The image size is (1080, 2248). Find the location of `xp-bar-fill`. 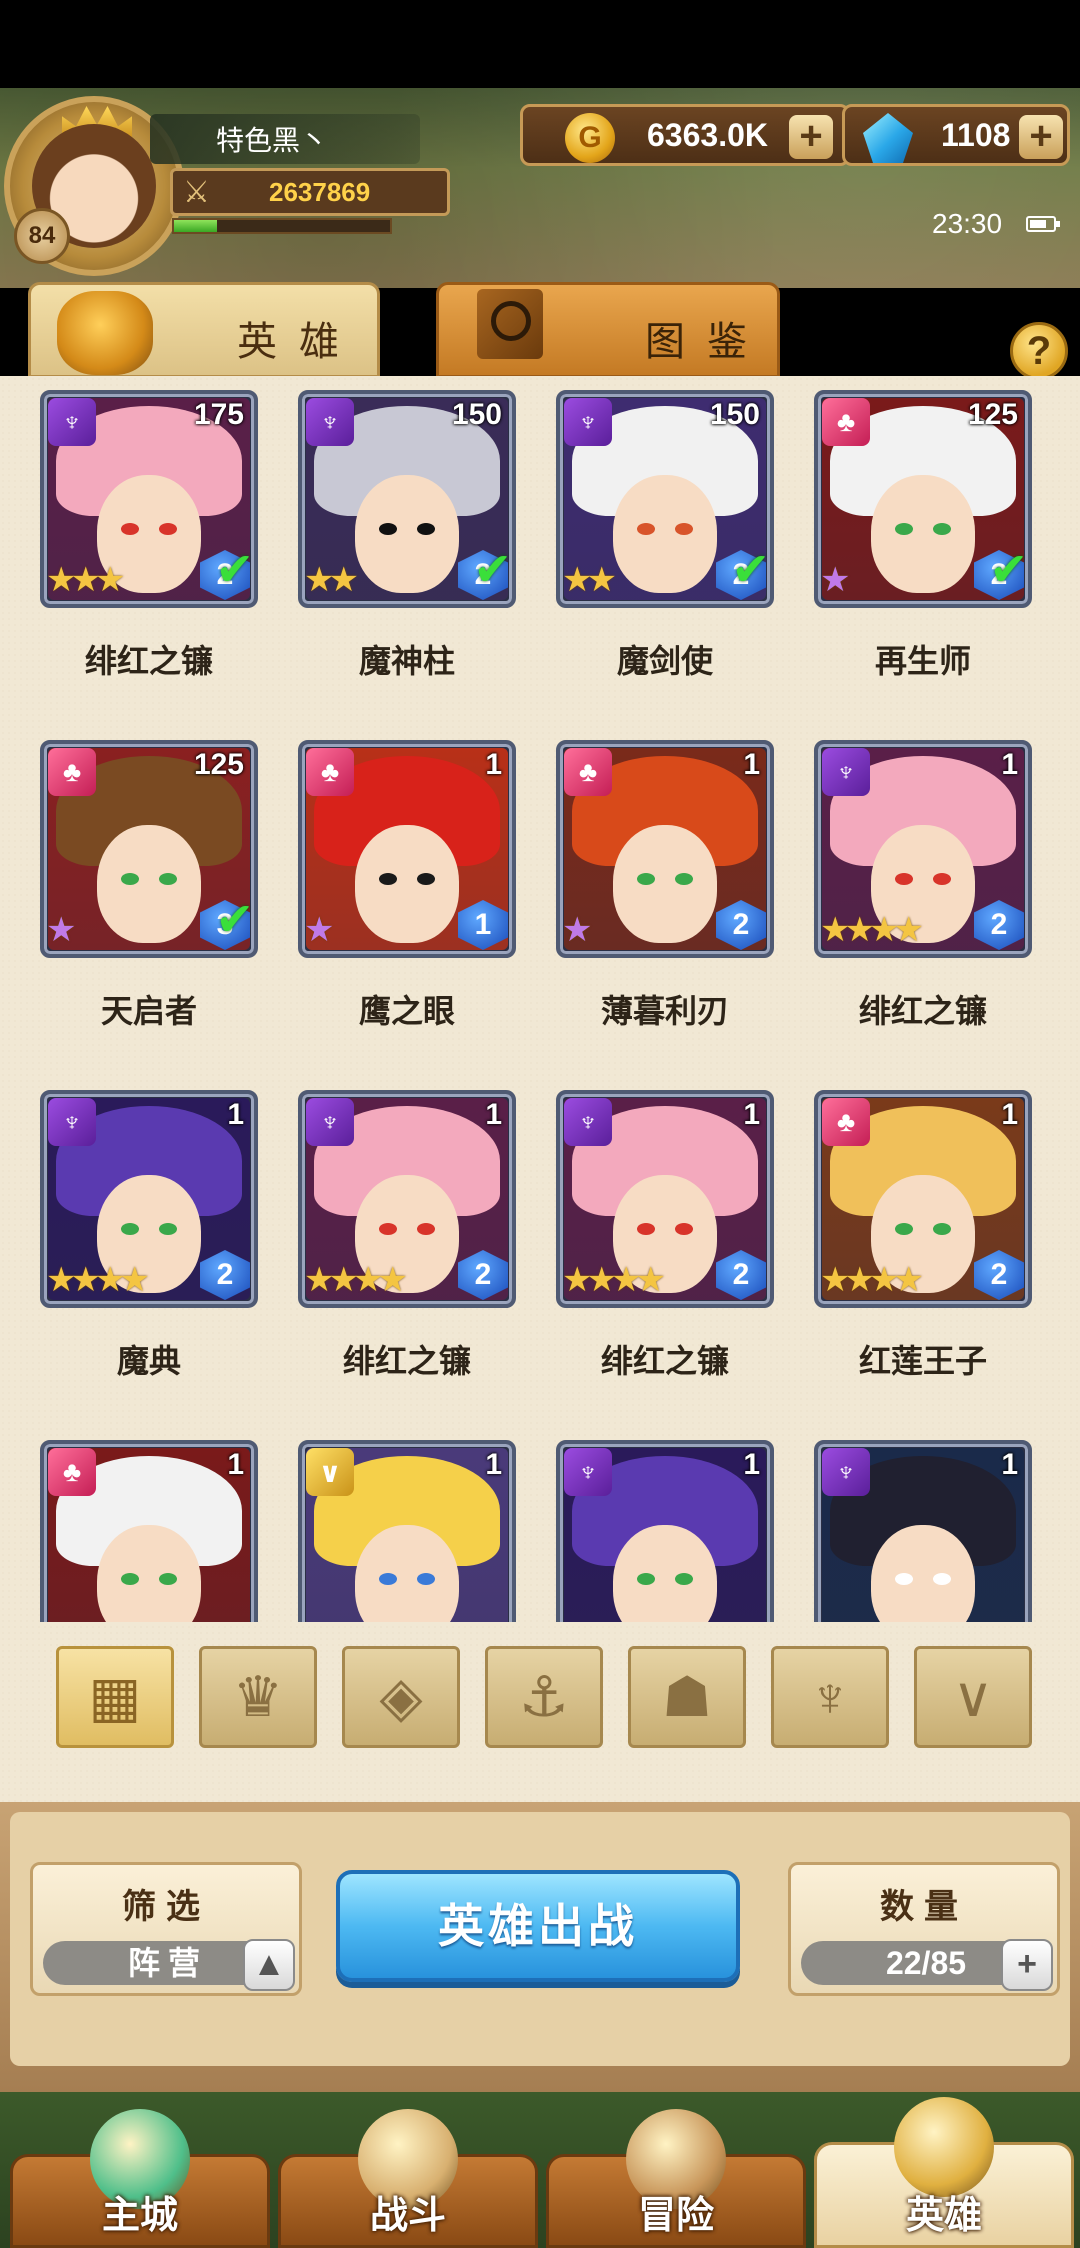

xp-bar-fill is located at coordinates (196, 226).